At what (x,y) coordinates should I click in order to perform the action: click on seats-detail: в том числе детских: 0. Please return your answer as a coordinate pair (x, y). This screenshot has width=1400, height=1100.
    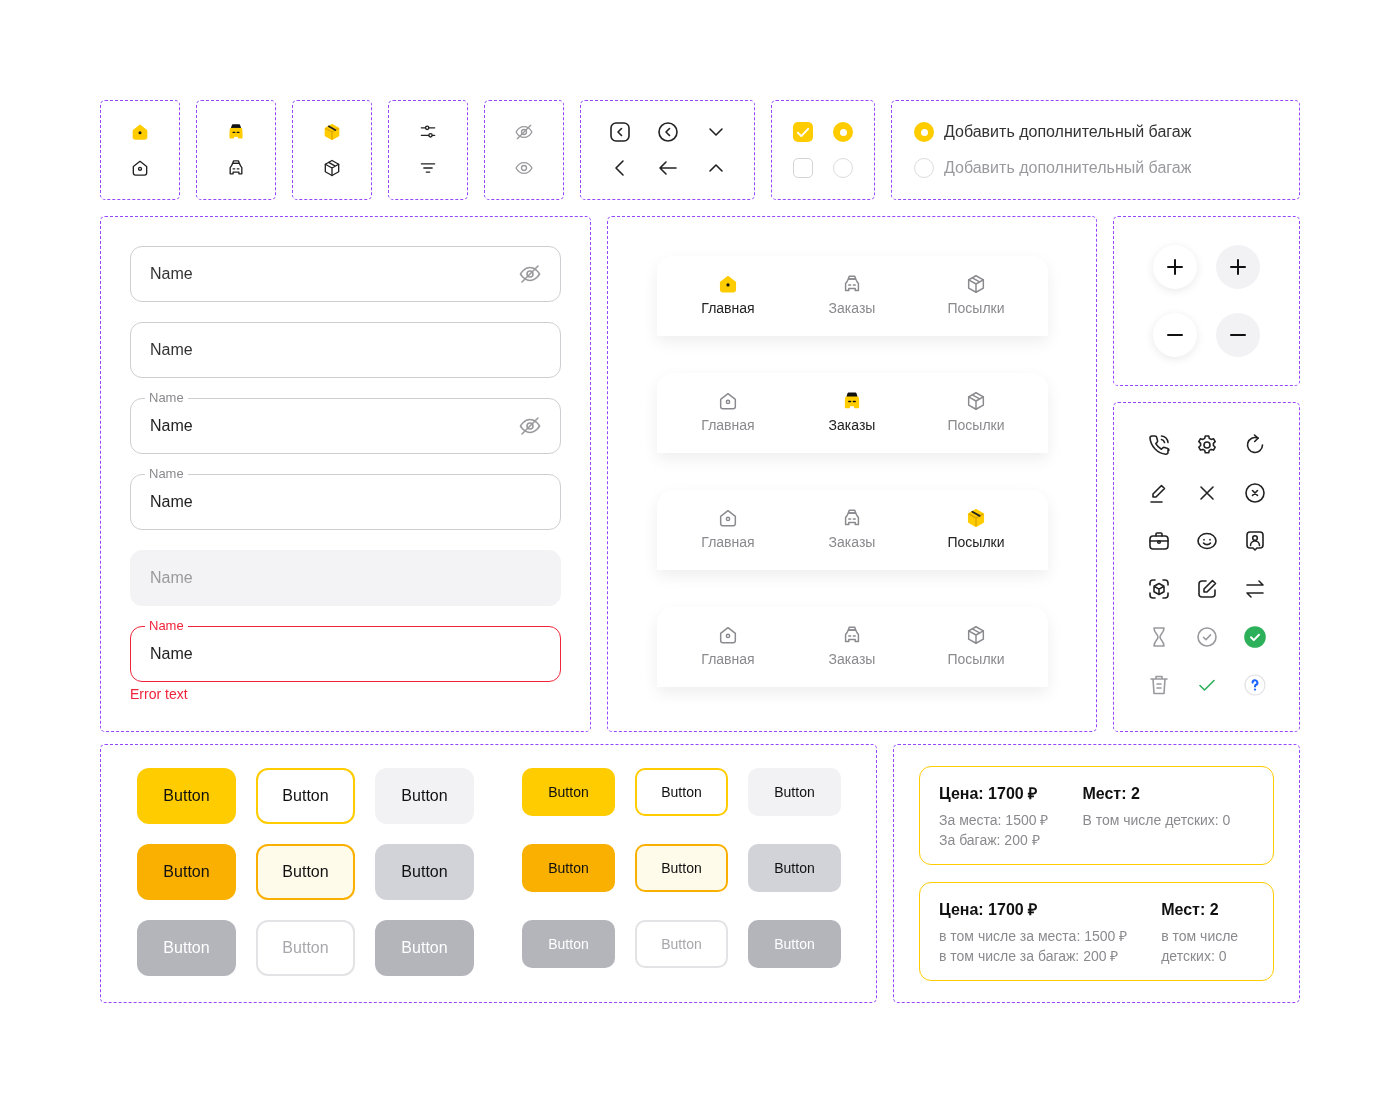
    Looking at the image, I should click on (1200, 946).